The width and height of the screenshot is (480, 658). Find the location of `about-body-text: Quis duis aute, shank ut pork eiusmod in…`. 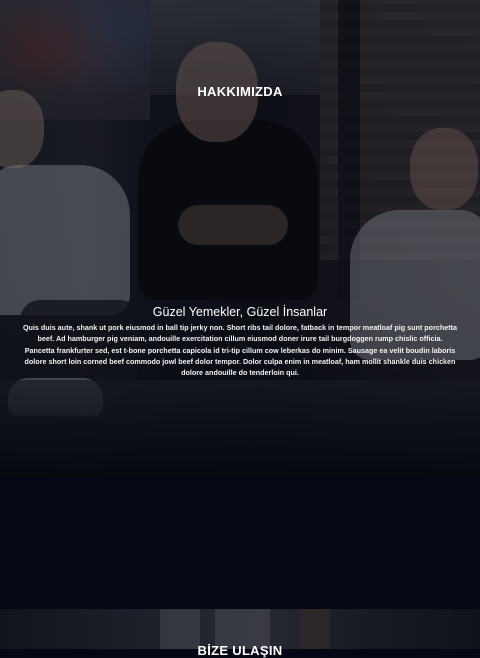

about-body-text: Quis duis aute, shank ut pork eiusmod in… is located at coordinates (240, 350).